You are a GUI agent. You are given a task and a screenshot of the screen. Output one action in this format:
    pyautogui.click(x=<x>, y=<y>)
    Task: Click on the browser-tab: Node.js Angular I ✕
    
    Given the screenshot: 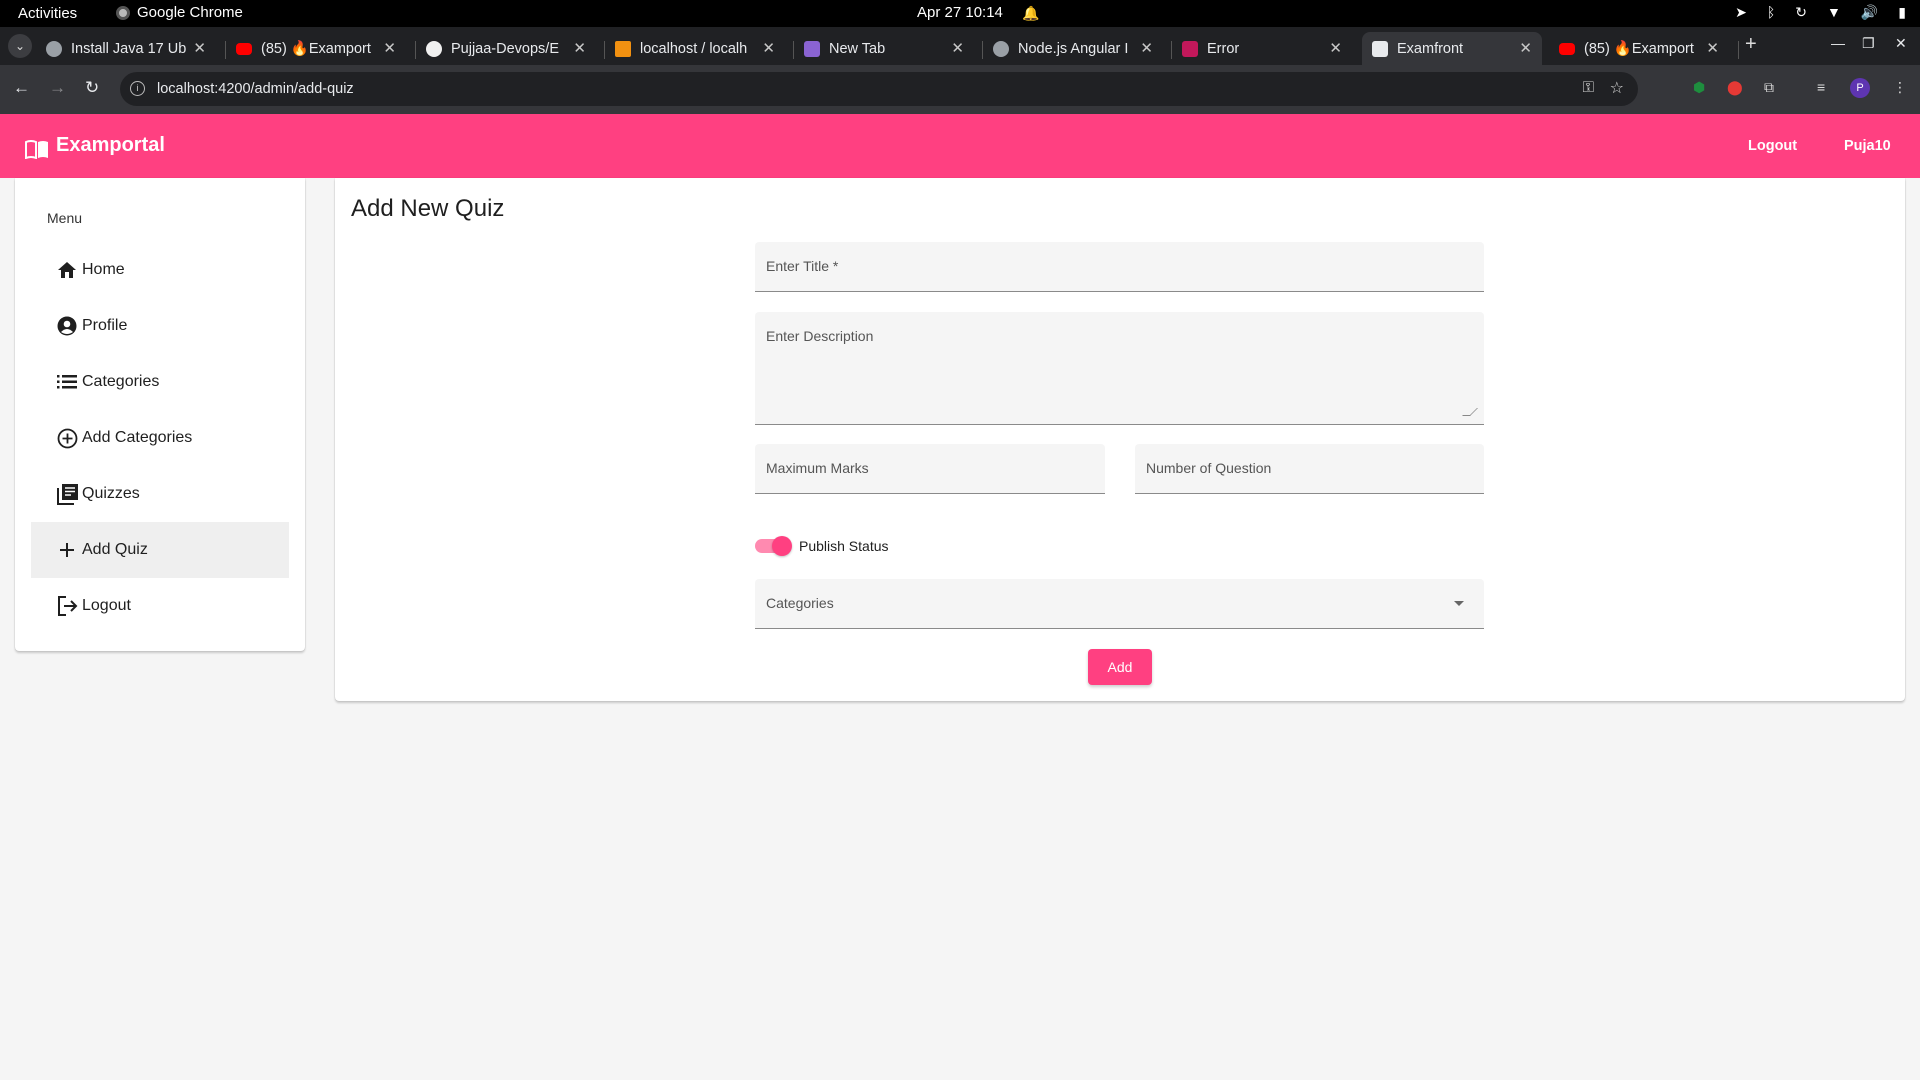 What is the action you would take?
    pyautogui.click(x=1073, y=48)
    